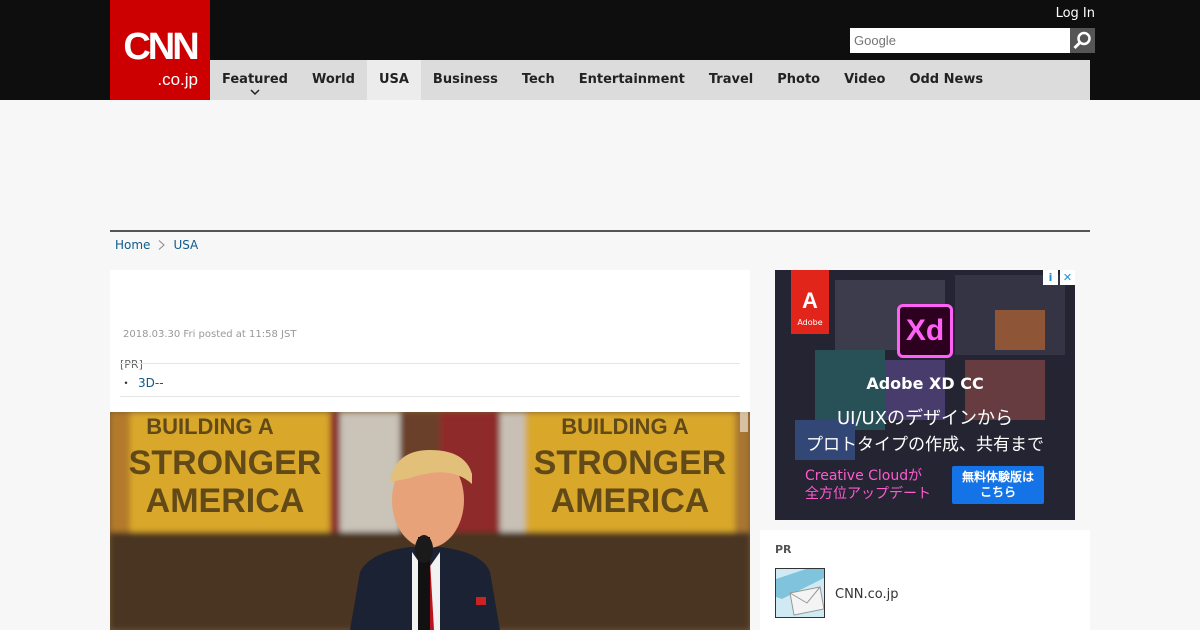 The width and height of the screenshot is (1200, 630). What do you see at coordinates (925, 331) in the screenshot?
I see `xd-app-icon: Xd` at bounding box center [925, 331].